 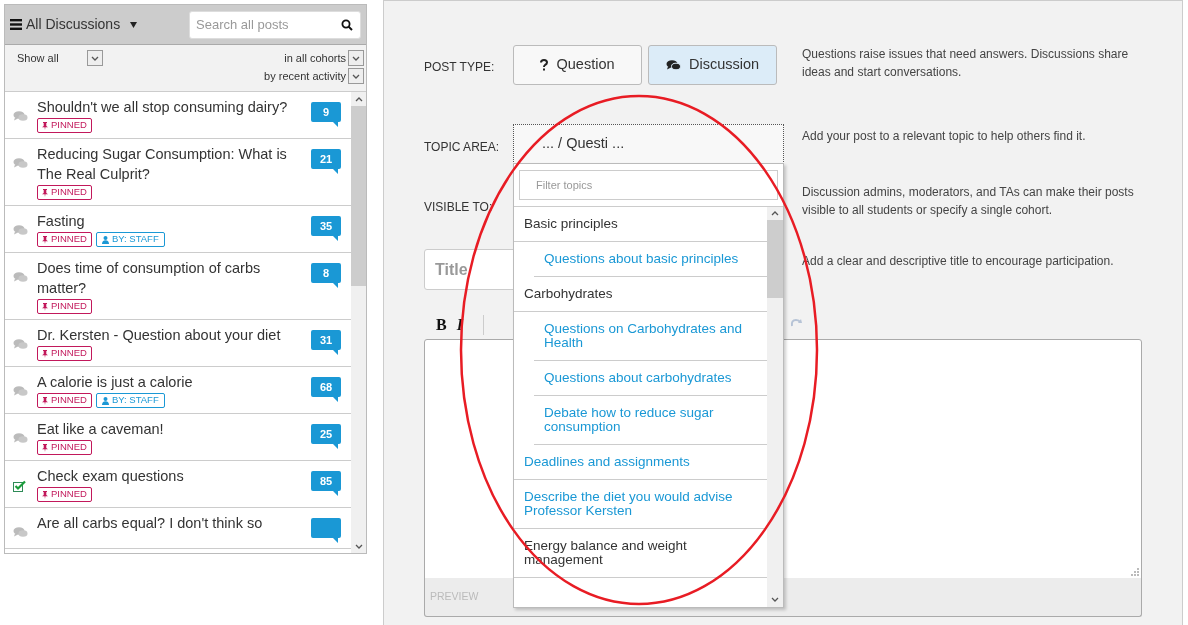 What do you see at coordinates (966, 63) in the screenshot?
I see `help-text: Questions raise issues that need answers. Discussions share ideas and start conversations.` at bounding box center [966, 63].